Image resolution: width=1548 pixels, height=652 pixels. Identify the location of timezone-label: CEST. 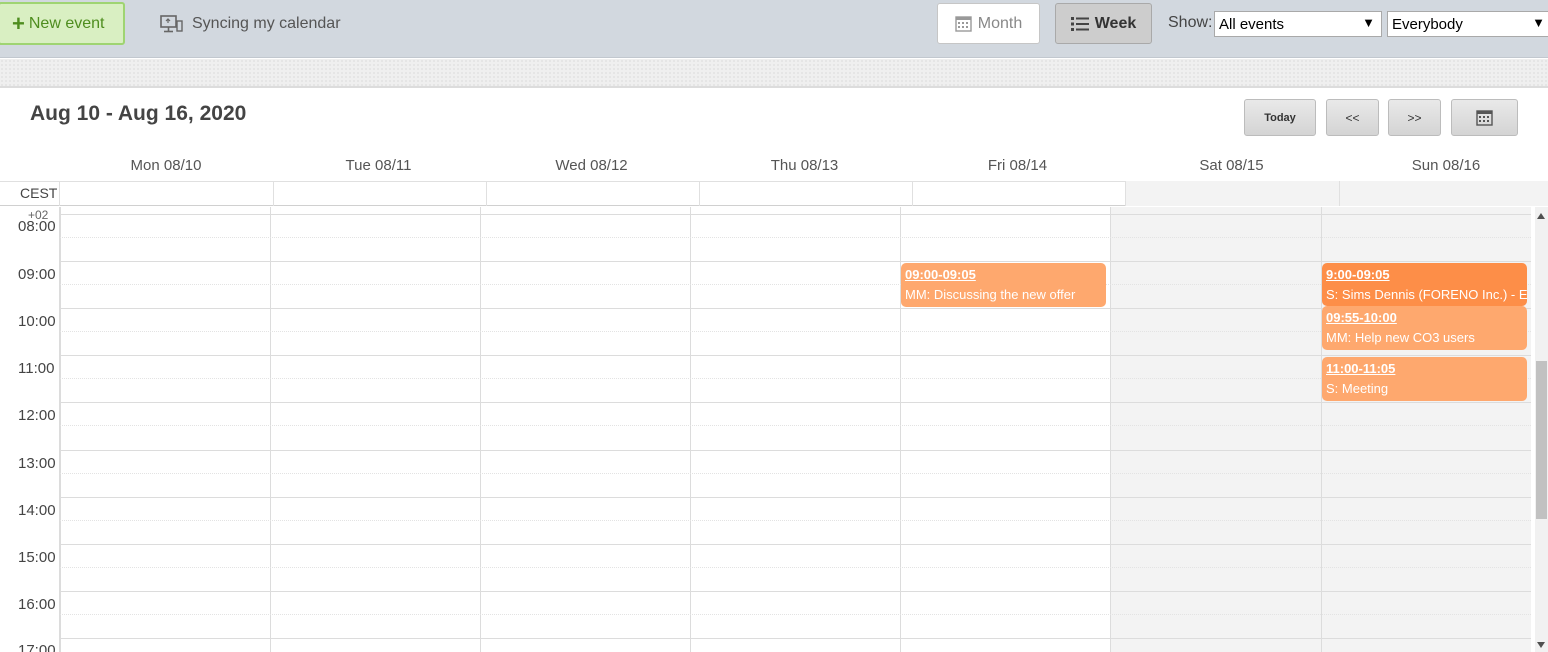
(39, 193).